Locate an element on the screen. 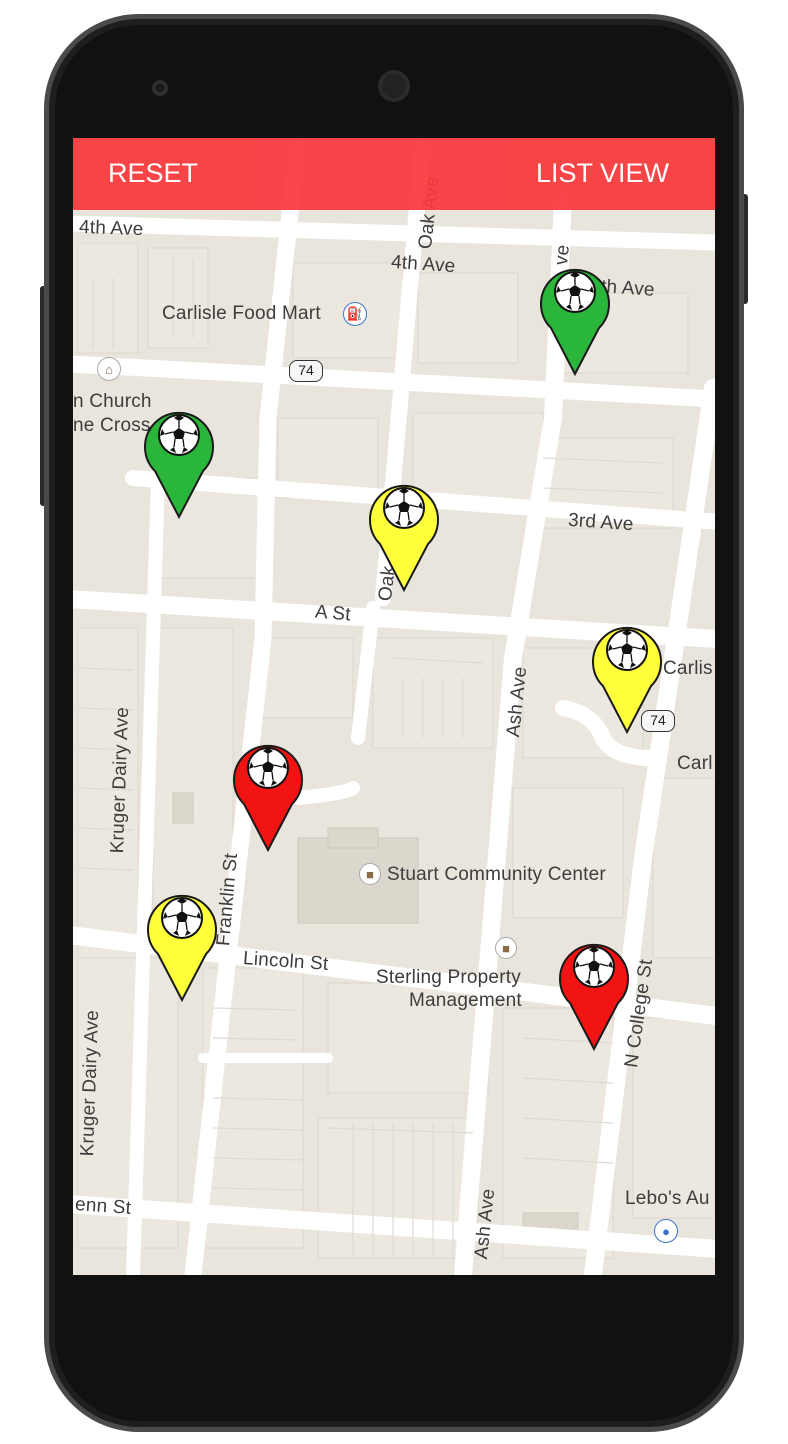 This screenshot has width=788, height=1444. place-sterling-property: Management is located at coordinates (465, 1001).